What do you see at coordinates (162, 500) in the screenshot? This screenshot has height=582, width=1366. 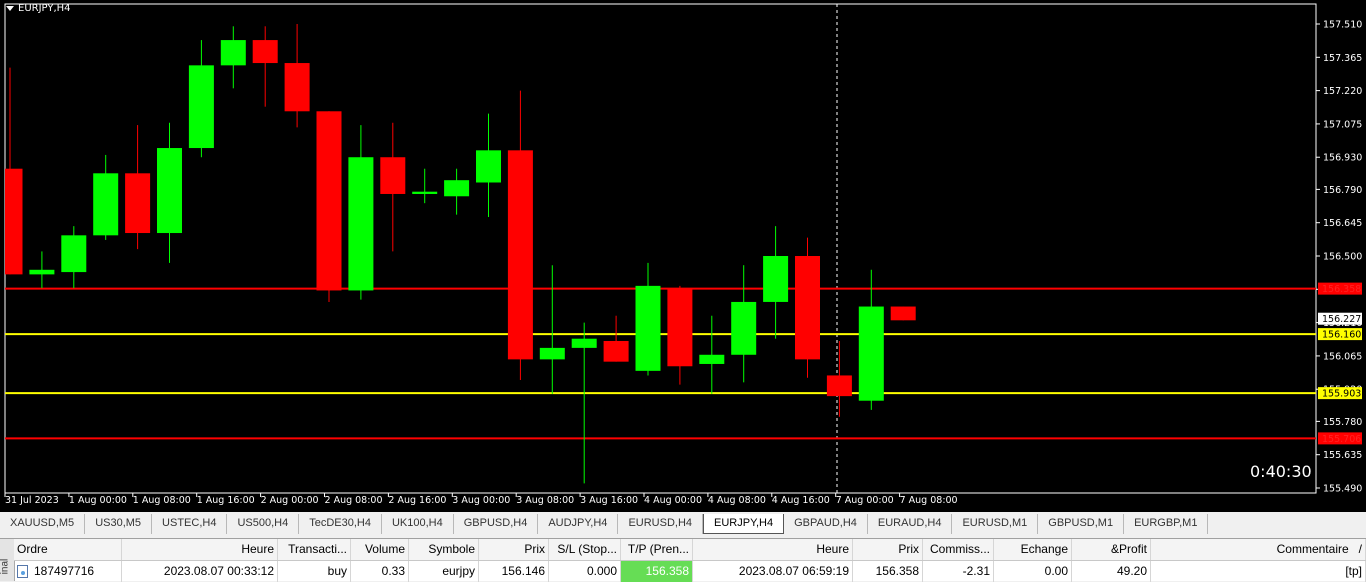 I see `time-axis-label: 1 Aug 08:00` at bounding box center [162, 500].